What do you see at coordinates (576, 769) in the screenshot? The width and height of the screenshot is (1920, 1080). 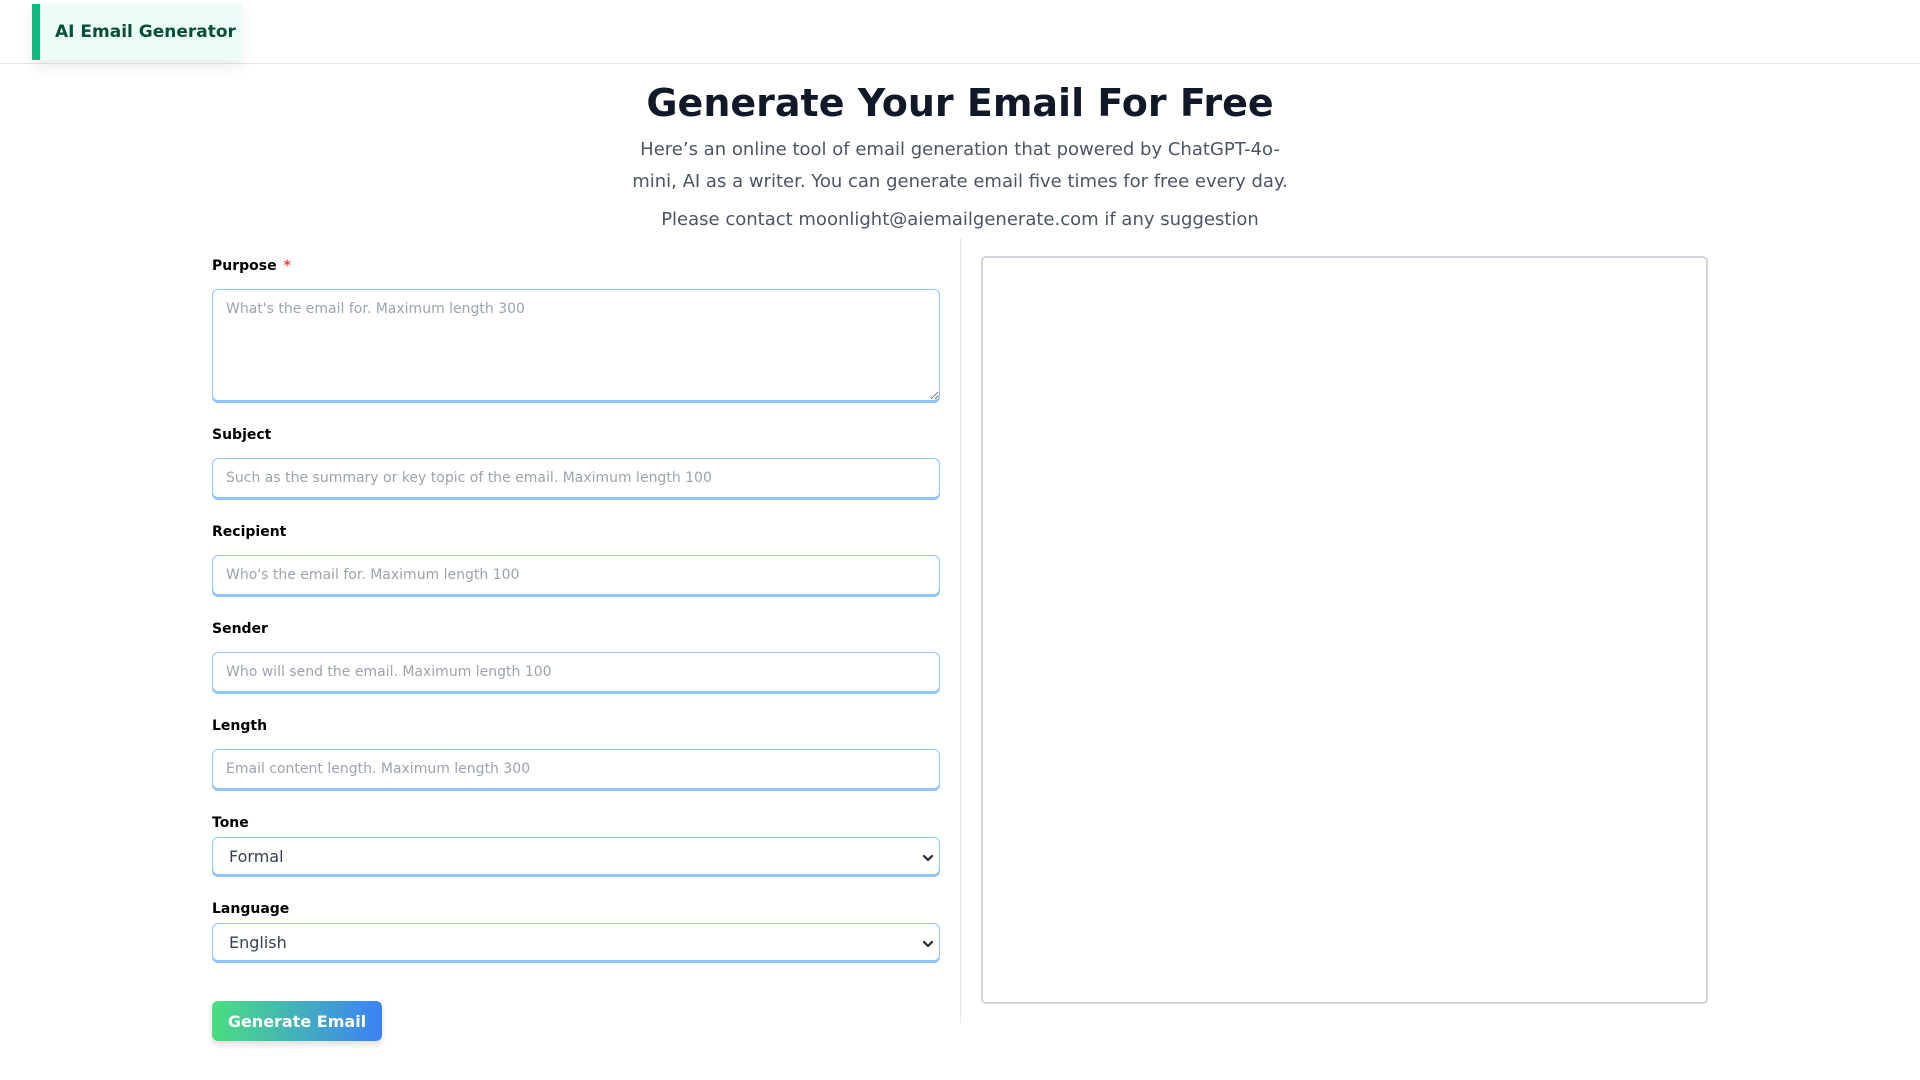 I see `length-input` at bounding box center [576, 769].